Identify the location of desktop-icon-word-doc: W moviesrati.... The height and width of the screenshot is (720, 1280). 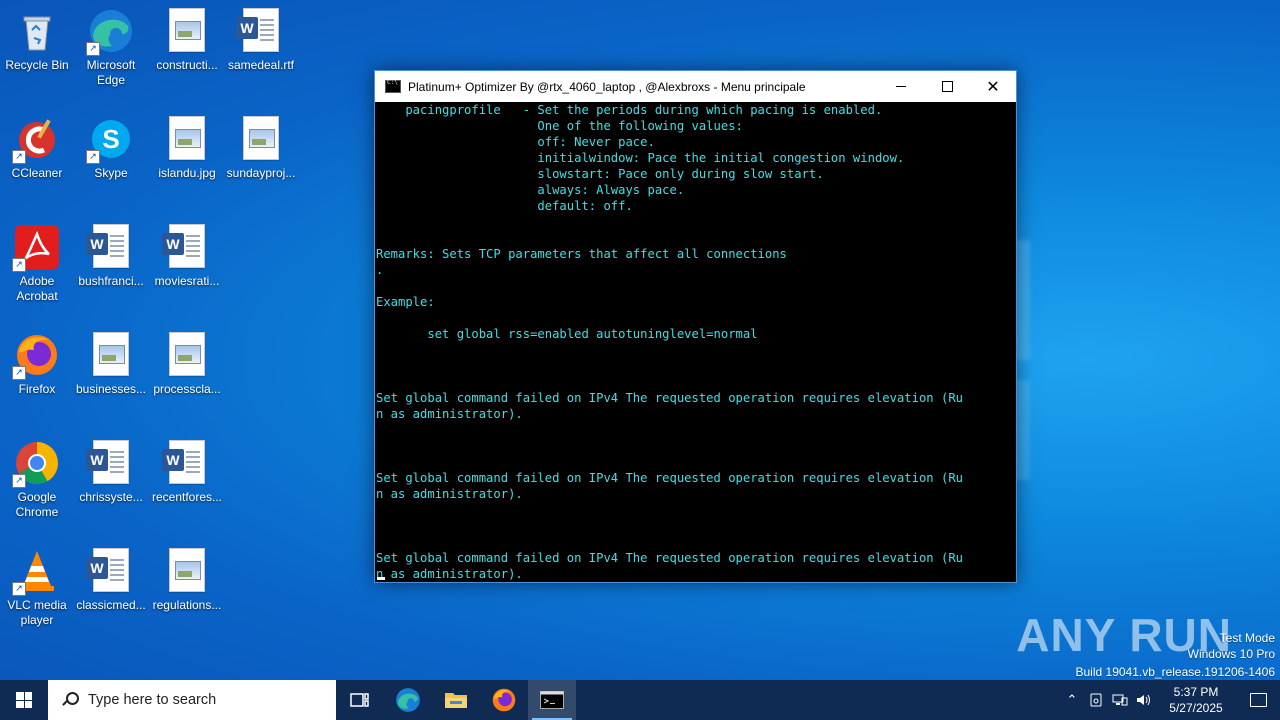
(187, 256).